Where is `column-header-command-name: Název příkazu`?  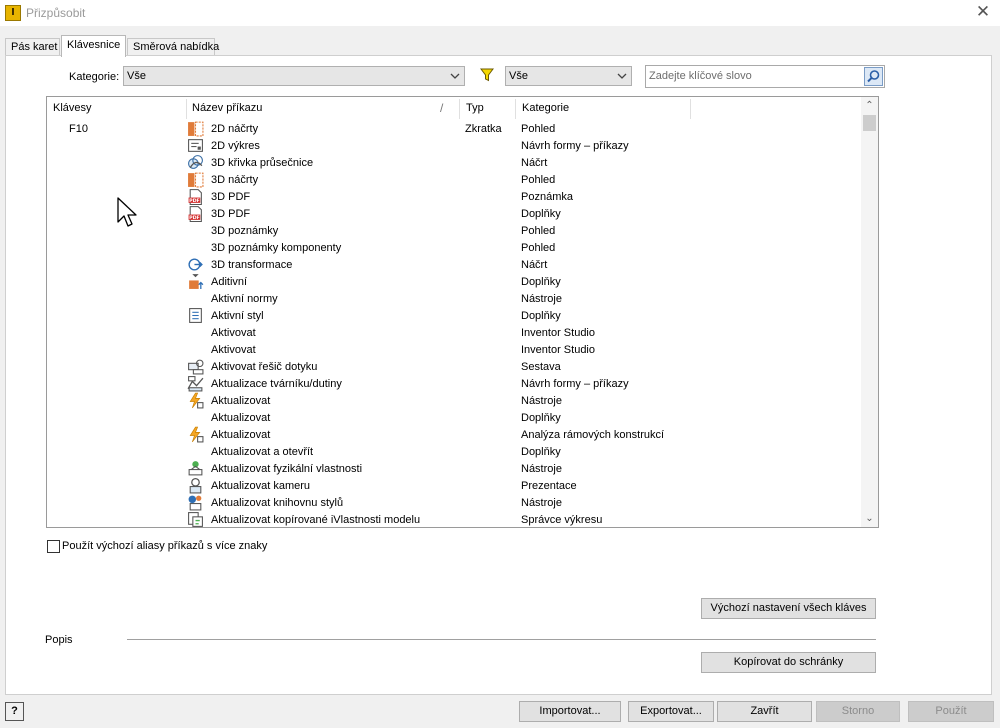
column-header-command-name: Název příkazu is located at coordinates (227, 108).